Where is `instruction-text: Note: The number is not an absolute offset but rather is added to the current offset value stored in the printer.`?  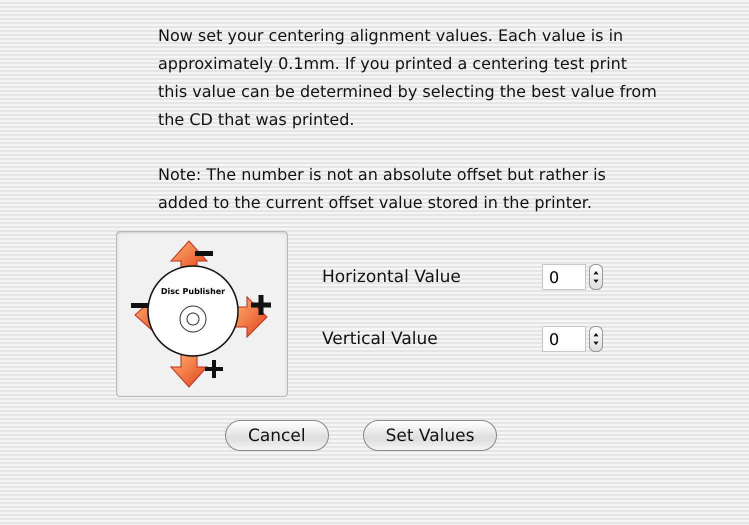 instruction-text: Note: The number is not an absolute offset but rather is added to the current offset value stored in the printer. is located at coordinates (382, 189).